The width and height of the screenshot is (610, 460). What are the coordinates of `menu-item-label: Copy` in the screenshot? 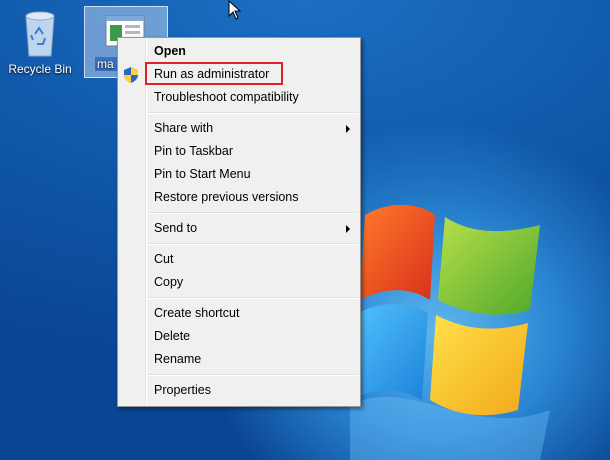 It's located at (169, 282).